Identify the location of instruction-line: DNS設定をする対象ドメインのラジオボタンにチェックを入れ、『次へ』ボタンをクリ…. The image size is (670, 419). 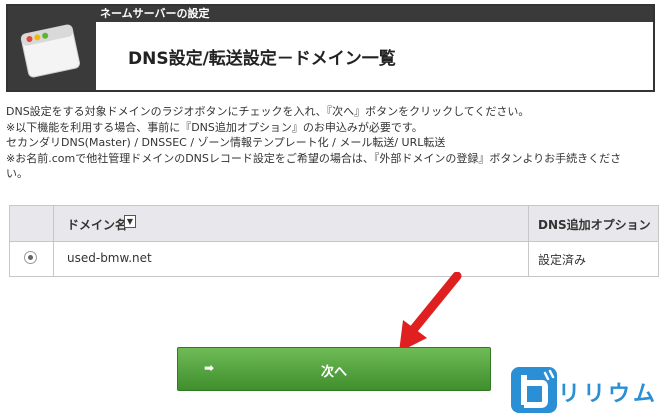
(268, 111).